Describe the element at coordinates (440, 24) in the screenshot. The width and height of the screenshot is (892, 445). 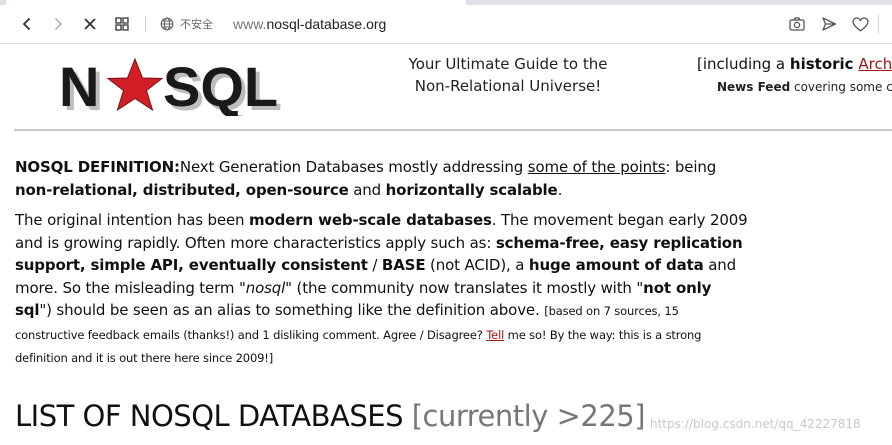
I see `address-bar: 不安全 www.nosql-database.org` at that location.